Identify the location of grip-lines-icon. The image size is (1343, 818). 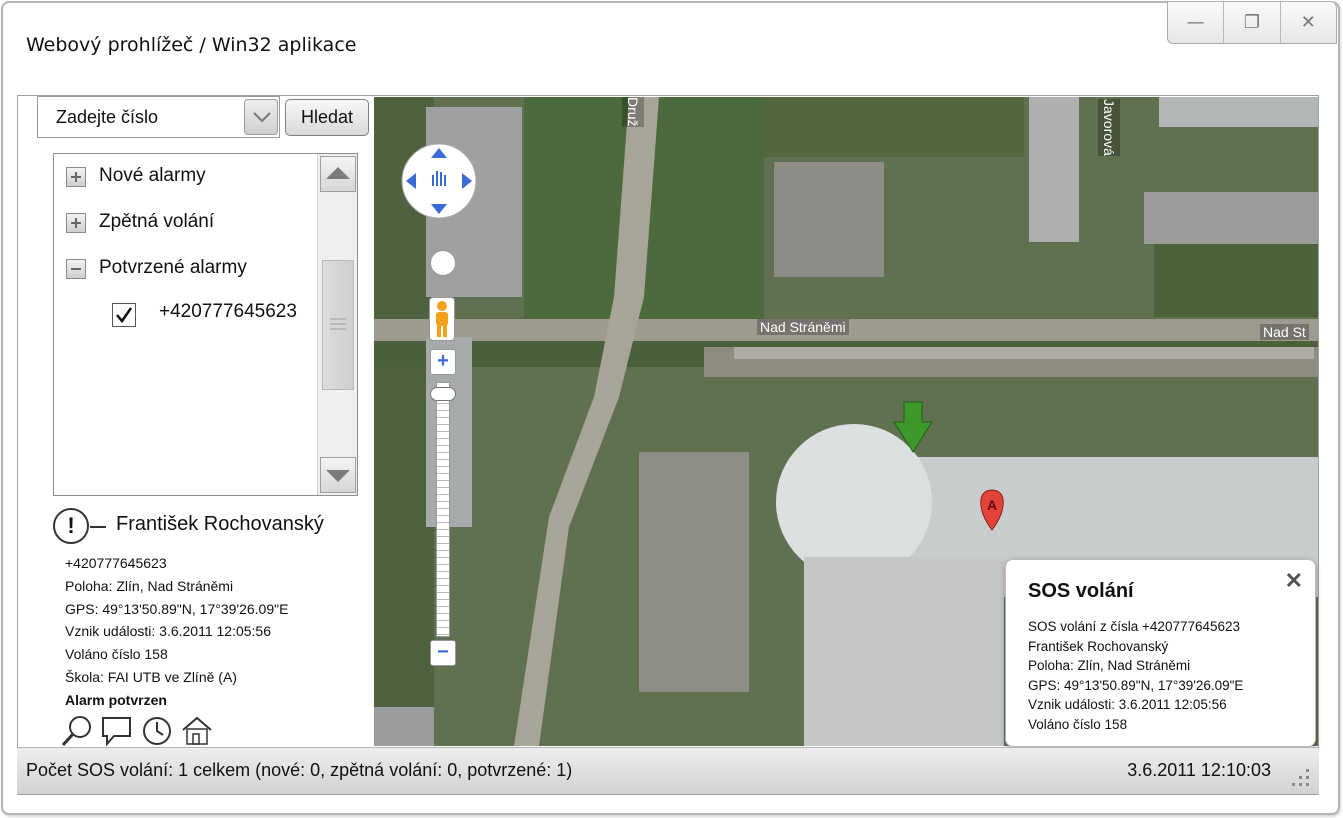
(338, 324).